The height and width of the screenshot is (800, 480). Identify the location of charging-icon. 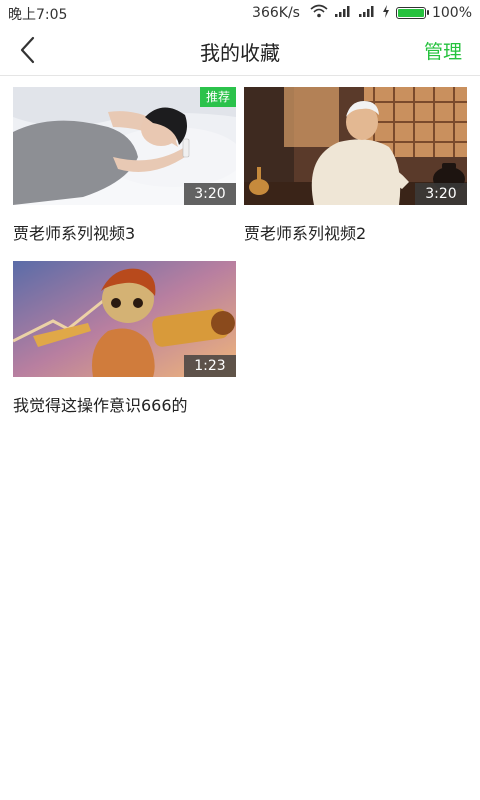
(386, 13).